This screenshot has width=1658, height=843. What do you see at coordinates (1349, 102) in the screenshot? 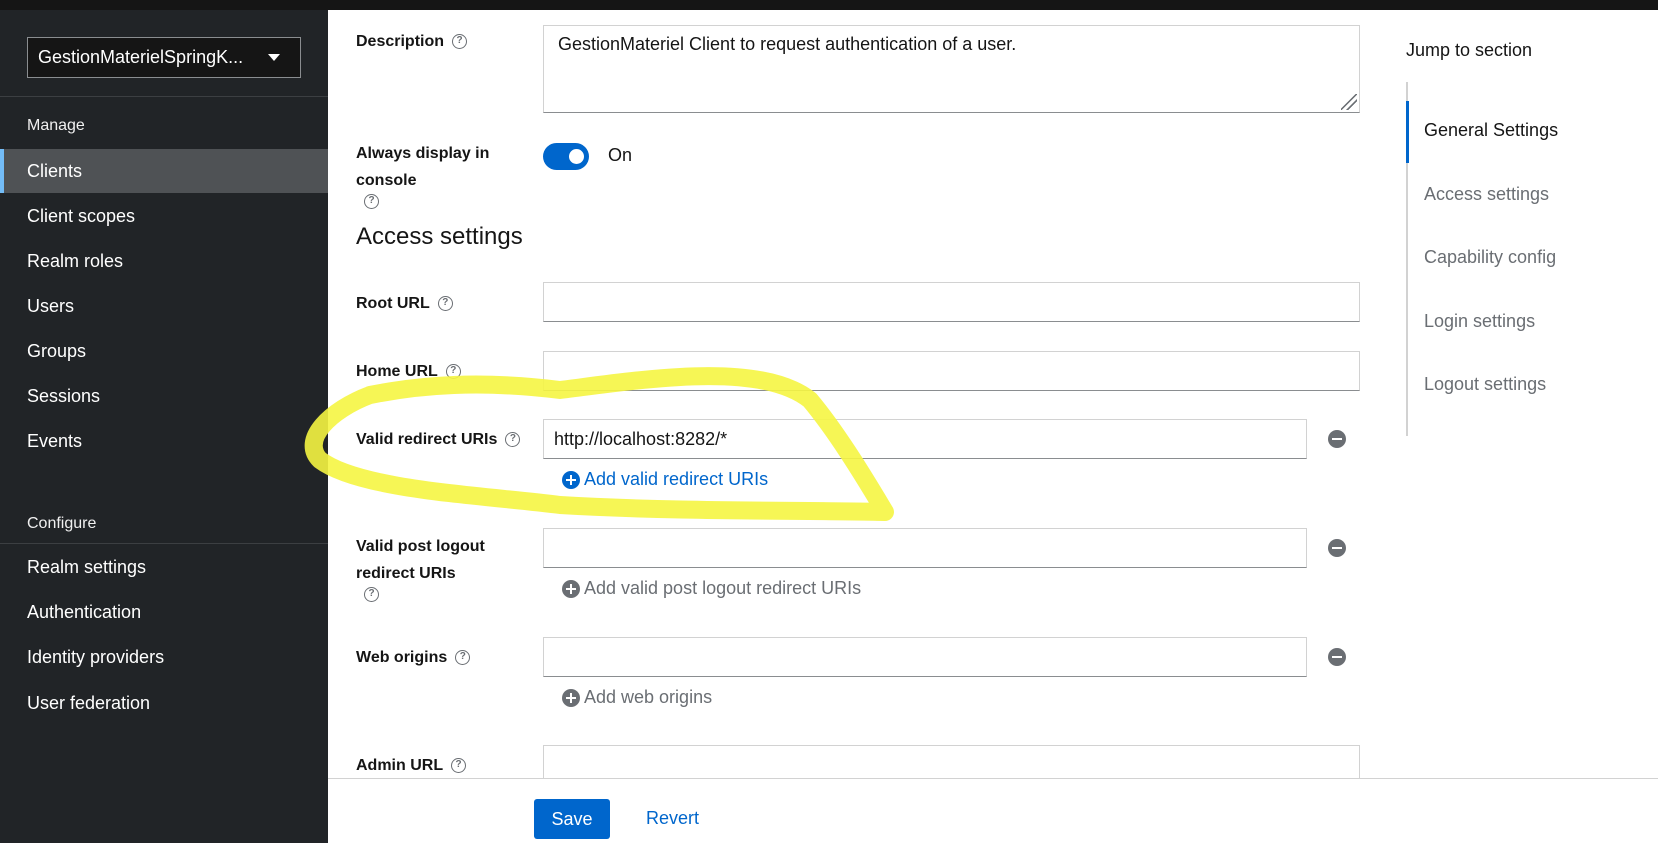
I see `resize-grip-icon` at bounding box center [1349, 102].